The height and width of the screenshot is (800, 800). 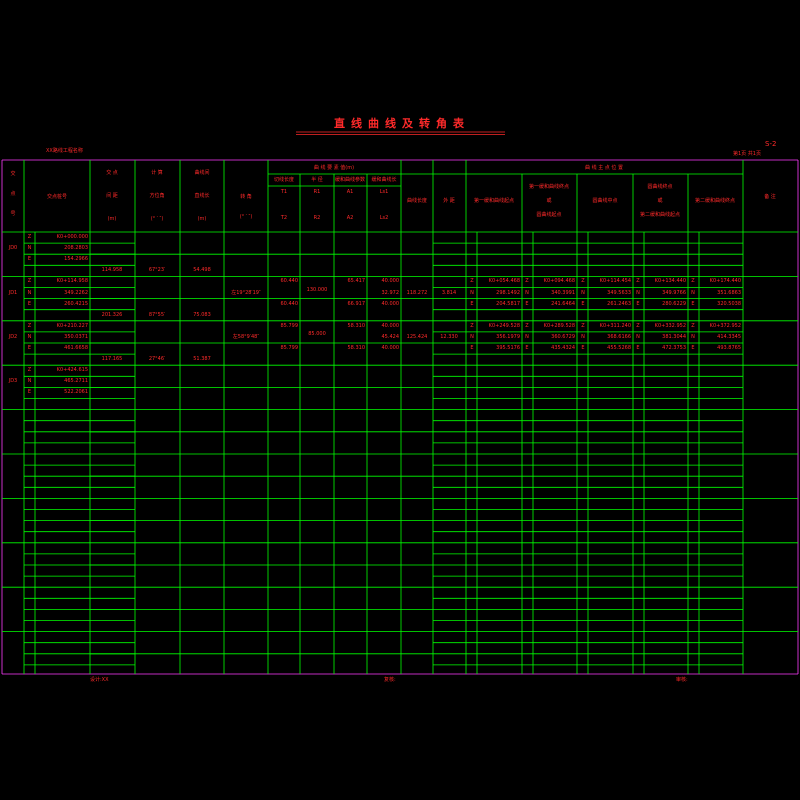 What do you see at coordinates (504, 281) in the screenshot?
I see `point-station: K0+054.468` at bounding box center [504, 281].